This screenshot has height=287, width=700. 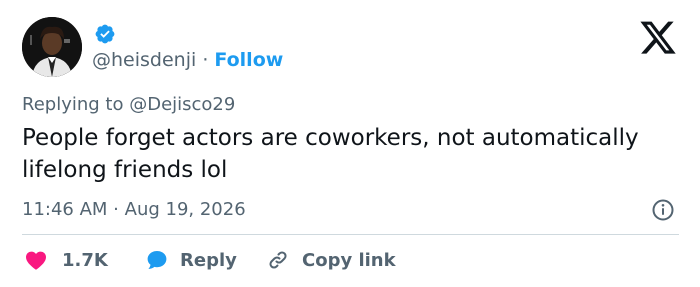 I want to click on replying-to-prefix: Replying to, so click(x=76, y=104).